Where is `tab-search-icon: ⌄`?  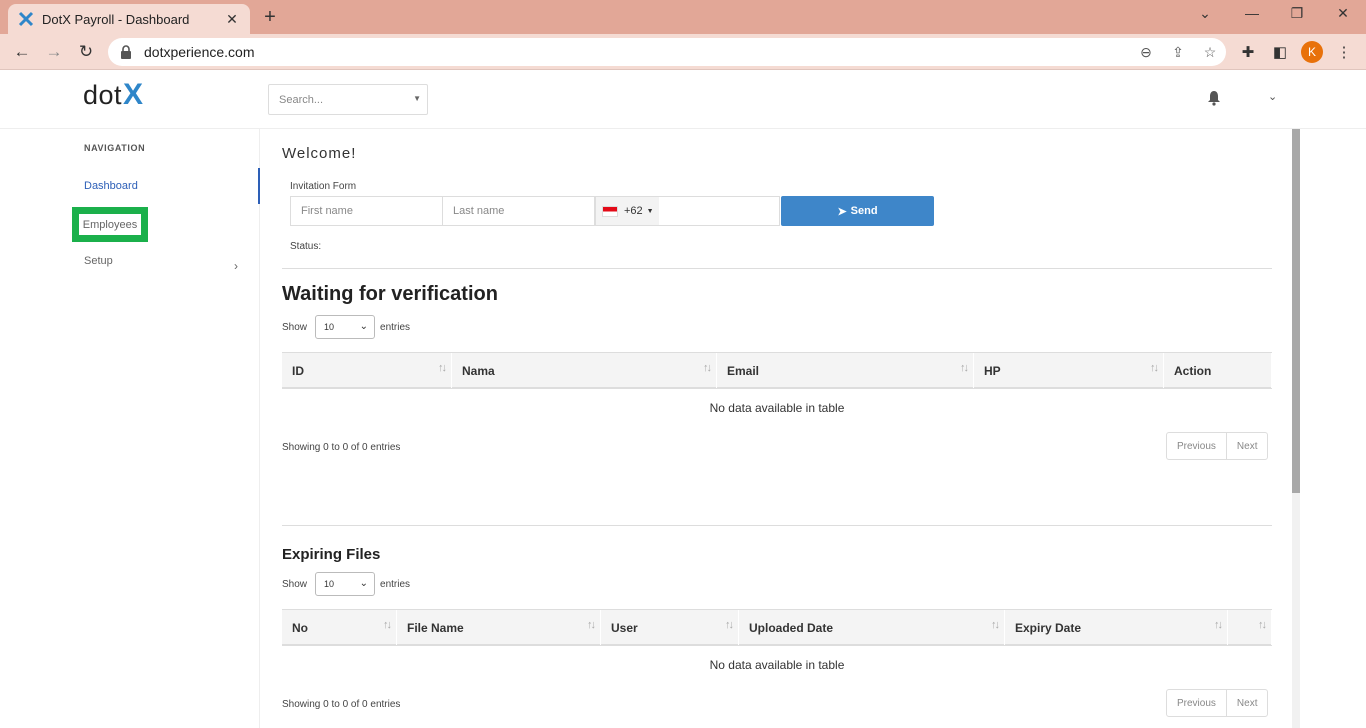 tab-search-icon: ⌄ is located at coordinates (1205, 13).